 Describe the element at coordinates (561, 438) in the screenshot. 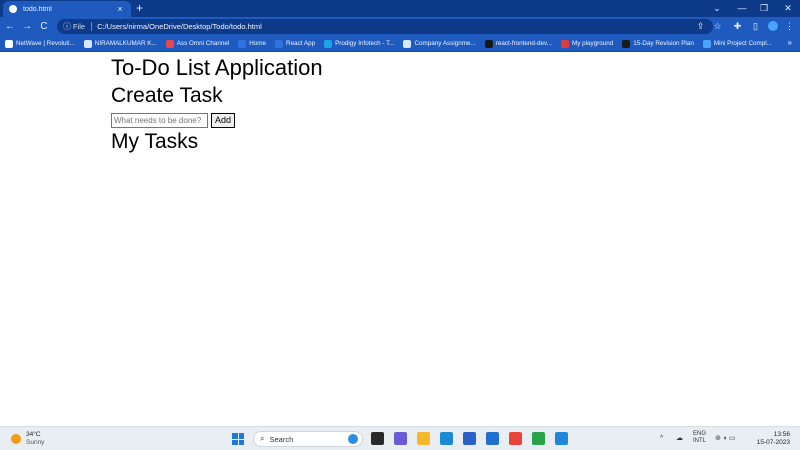

I see `vscode-icon` at that location.